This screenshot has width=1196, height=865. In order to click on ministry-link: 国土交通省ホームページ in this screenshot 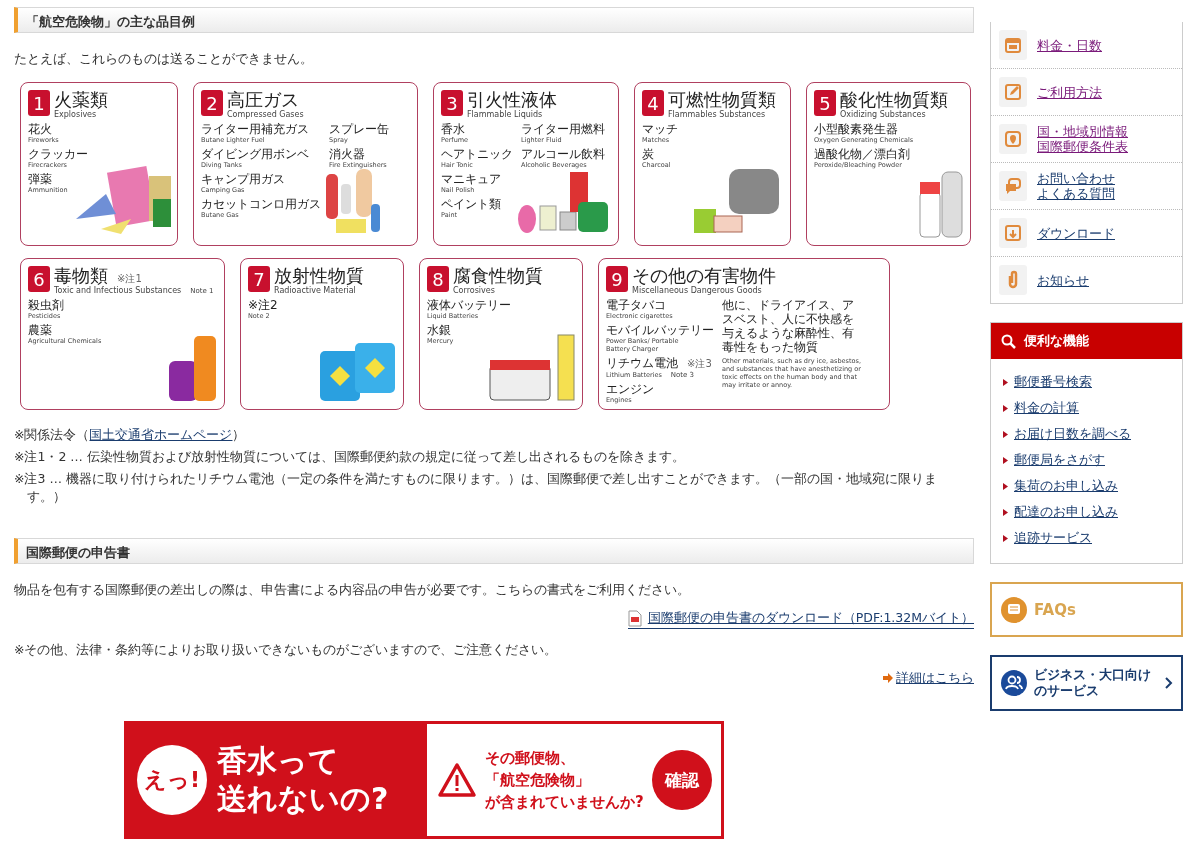, I will do `click(161, 434)`.